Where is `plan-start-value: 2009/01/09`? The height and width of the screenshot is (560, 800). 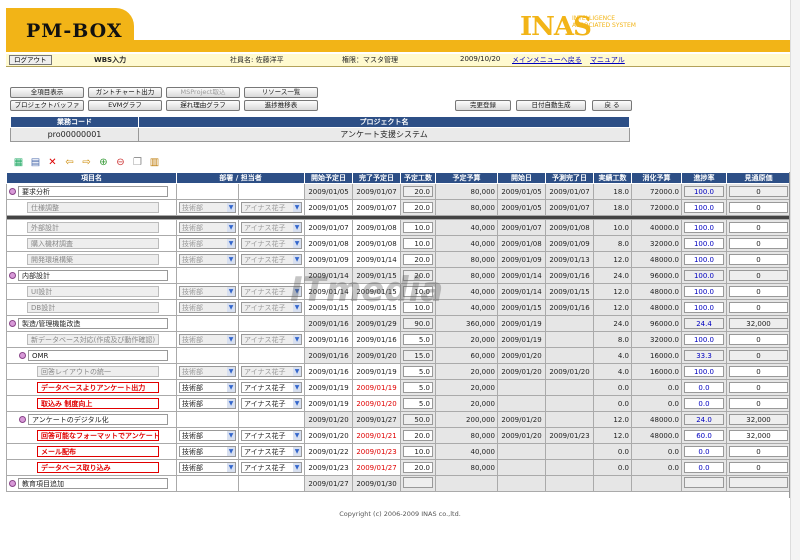 plan-start-value: 2009/01/09 is located at coordinates (328, 260).